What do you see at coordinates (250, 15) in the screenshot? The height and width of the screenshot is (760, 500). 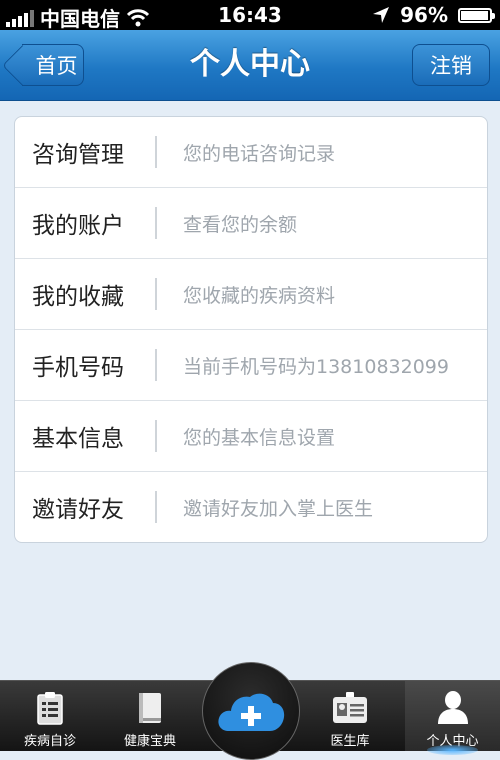 I see `status-bar: 中国电信 16:43 96%` at bounding box center [250, 15].